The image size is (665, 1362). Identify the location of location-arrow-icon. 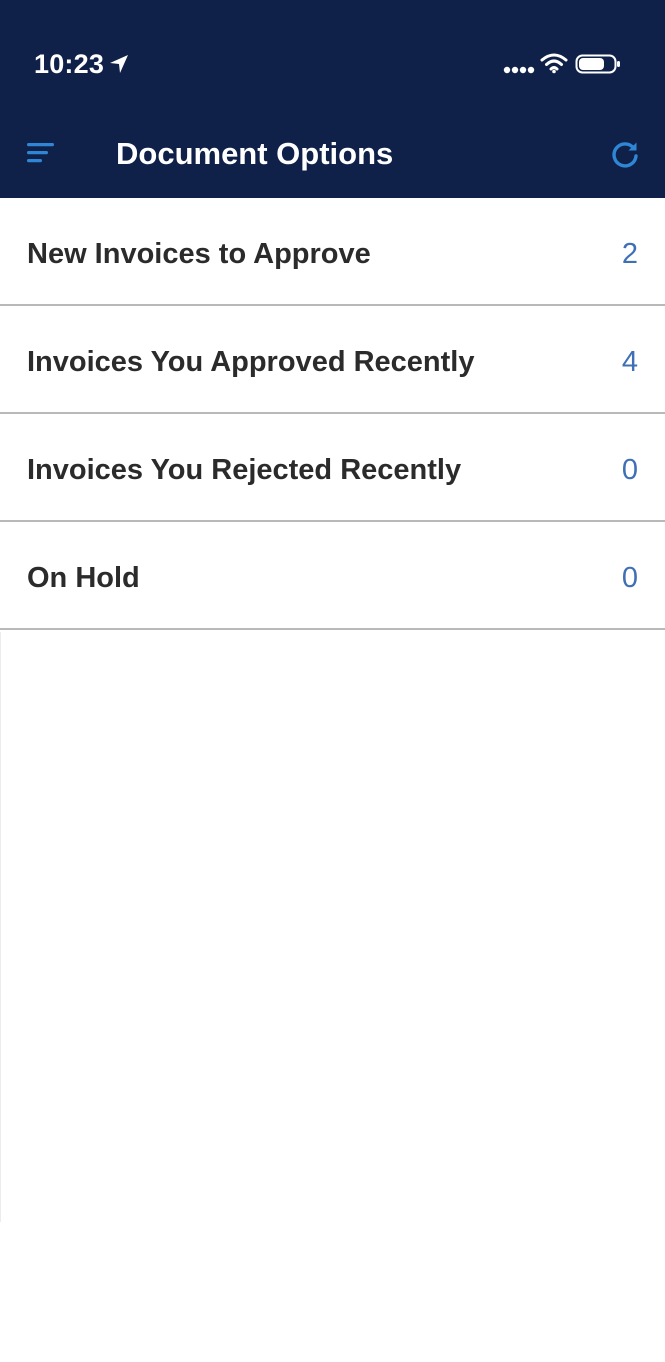
(119, 64).